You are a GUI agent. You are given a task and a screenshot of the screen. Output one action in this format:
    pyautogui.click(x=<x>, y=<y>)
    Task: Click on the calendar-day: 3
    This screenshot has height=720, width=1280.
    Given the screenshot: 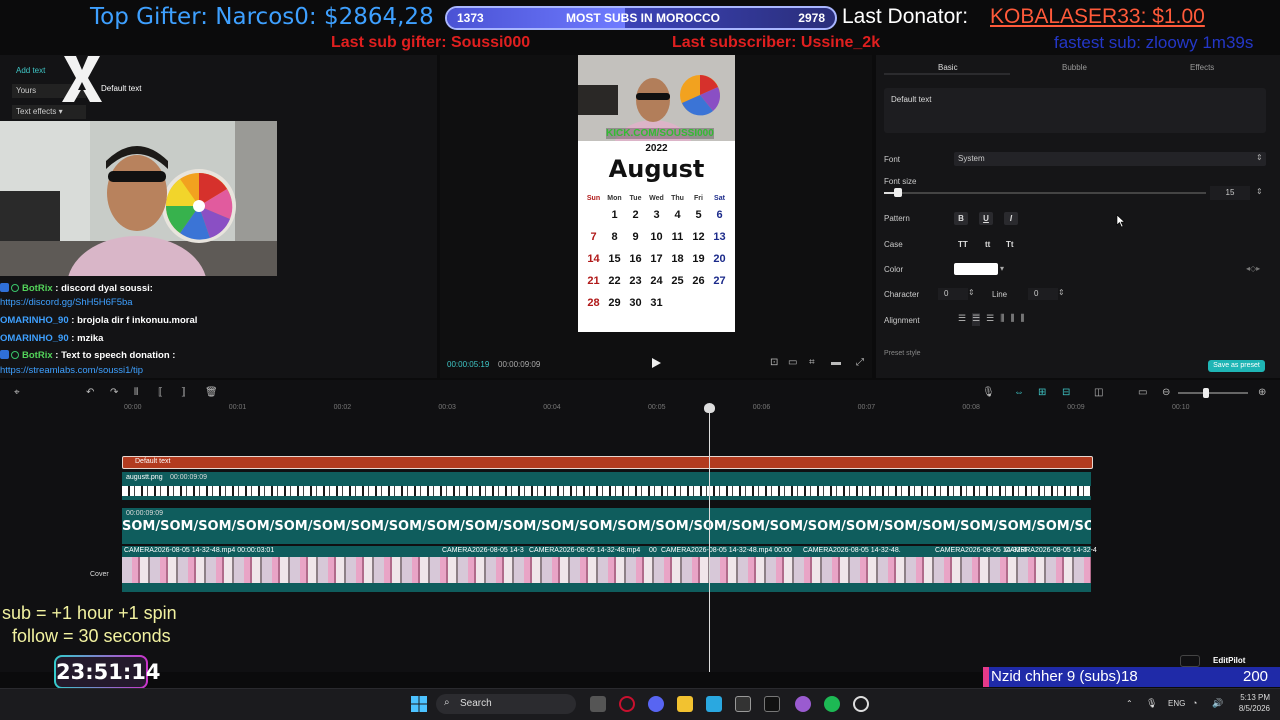 What is the action you would take?
    pyautogui.click(x=656, y=215)
    